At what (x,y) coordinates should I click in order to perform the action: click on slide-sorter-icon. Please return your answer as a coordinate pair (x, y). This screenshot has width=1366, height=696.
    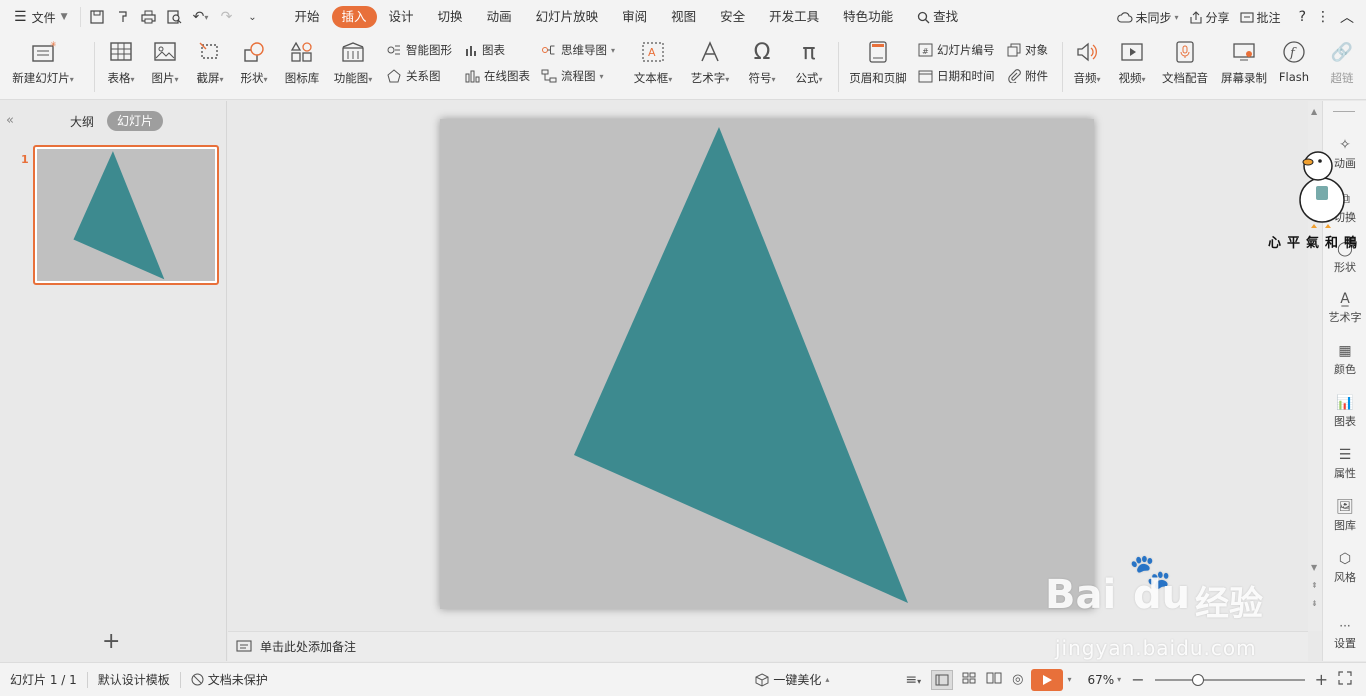
    Looking at the image, I should click on (969, 679).